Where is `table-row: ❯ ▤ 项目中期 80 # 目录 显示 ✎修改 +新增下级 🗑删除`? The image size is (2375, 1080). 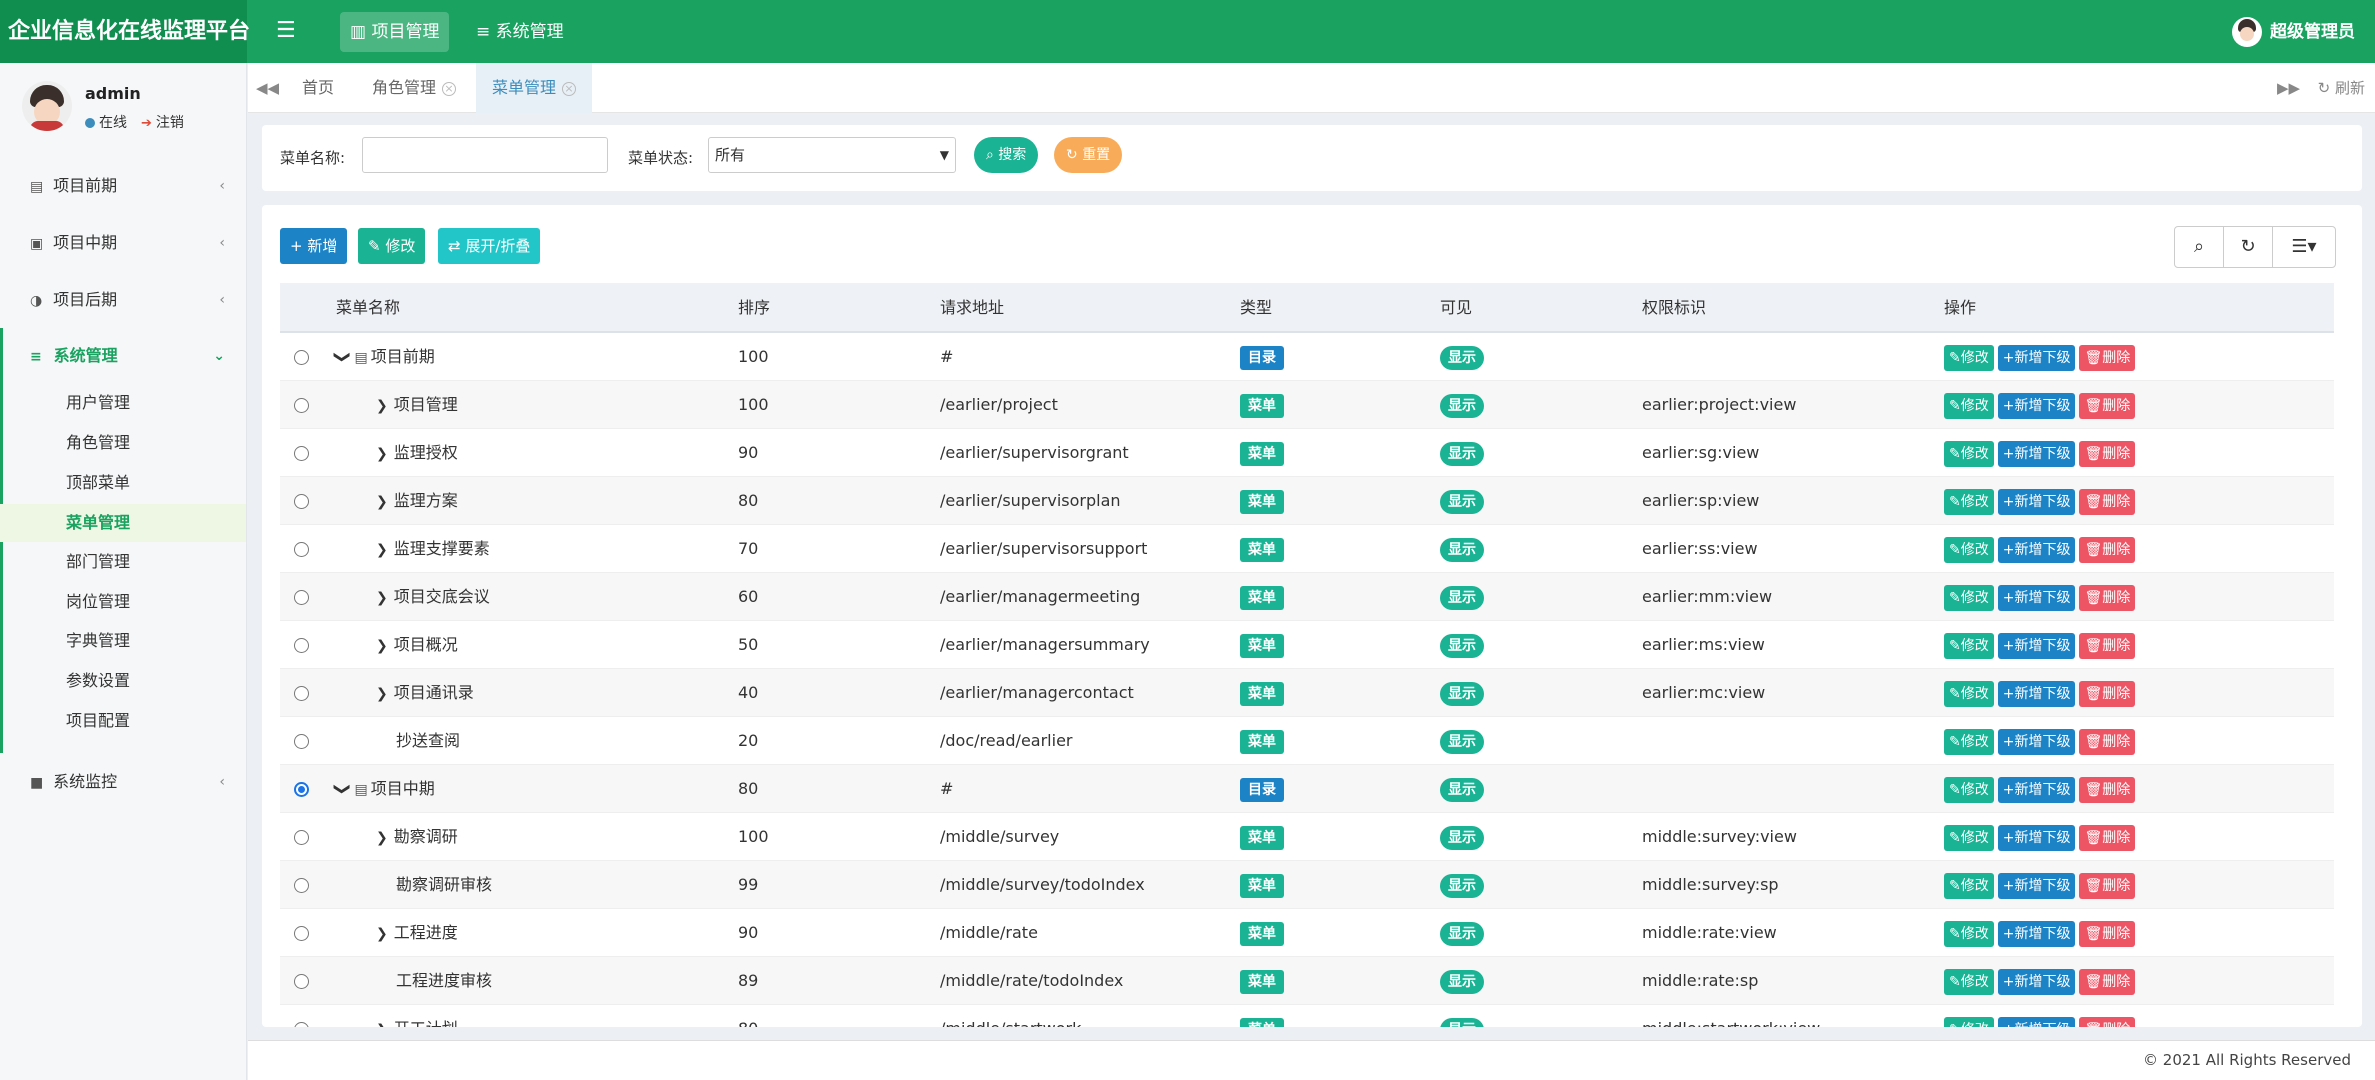
table-row: ❯ ▤ 项目中期 80 # 目录 显示 ✎修改 +新增下级 🗑删除 is located at coordinates (1307, 789).